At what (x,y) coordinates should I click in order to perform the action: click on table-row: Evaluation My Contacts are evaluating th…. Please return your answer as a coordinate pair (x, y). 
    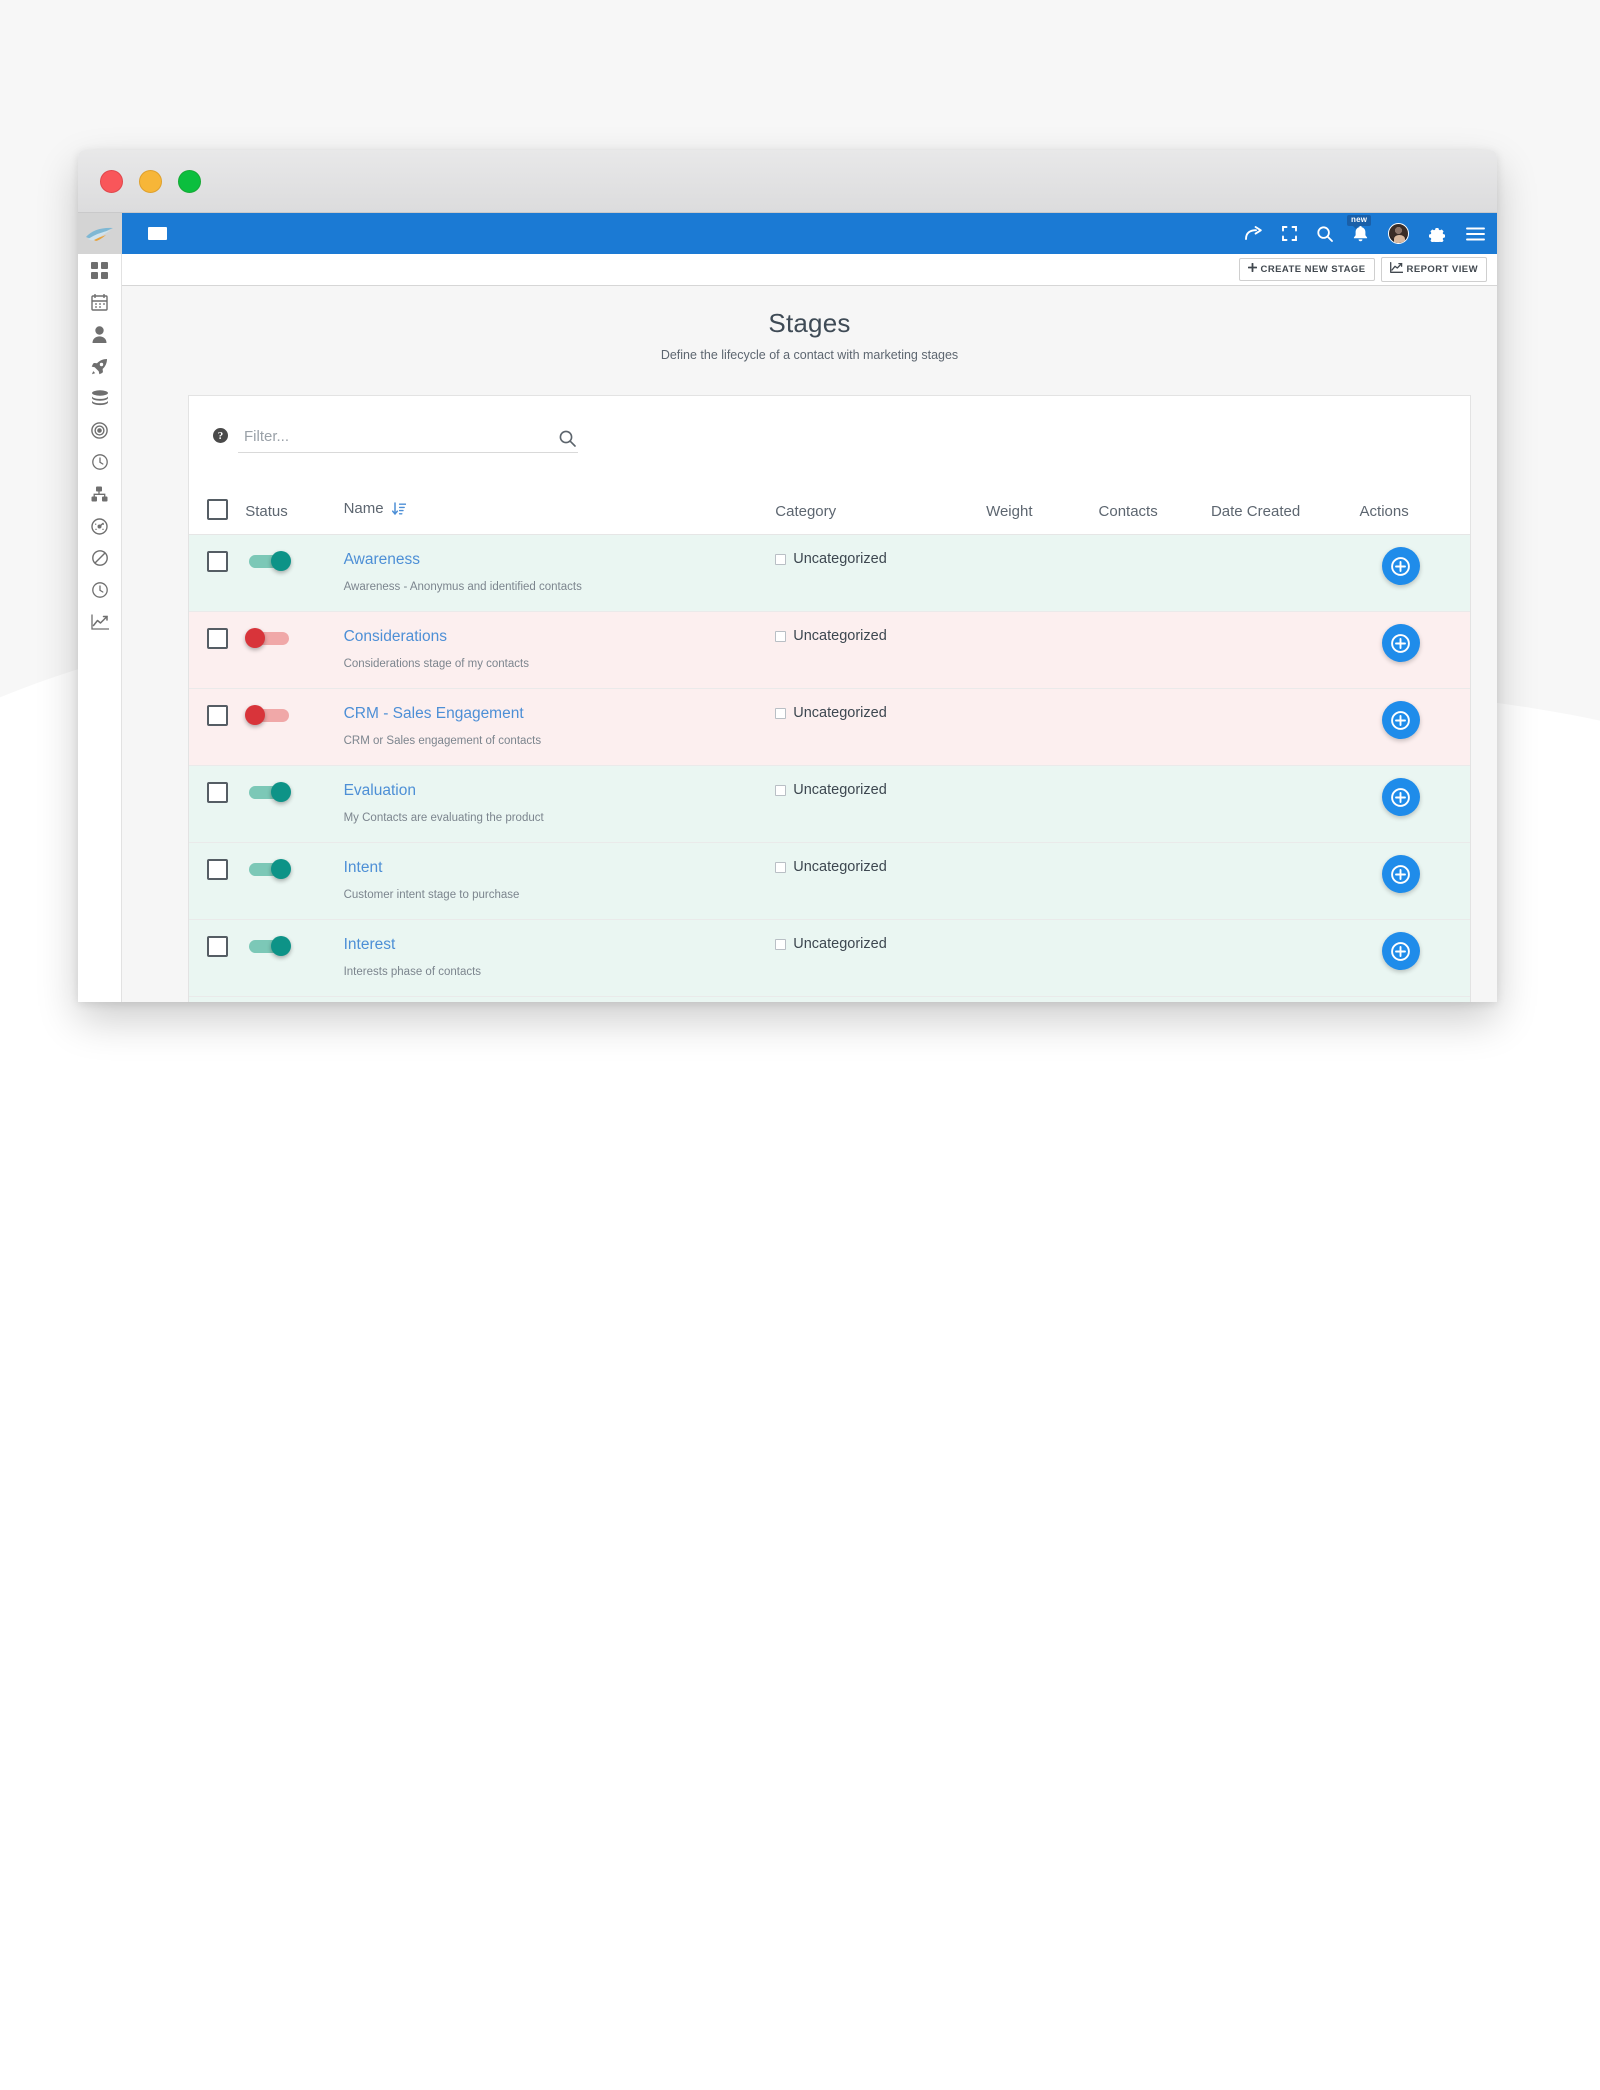
    Looking at the image, I should click on (829, 804).